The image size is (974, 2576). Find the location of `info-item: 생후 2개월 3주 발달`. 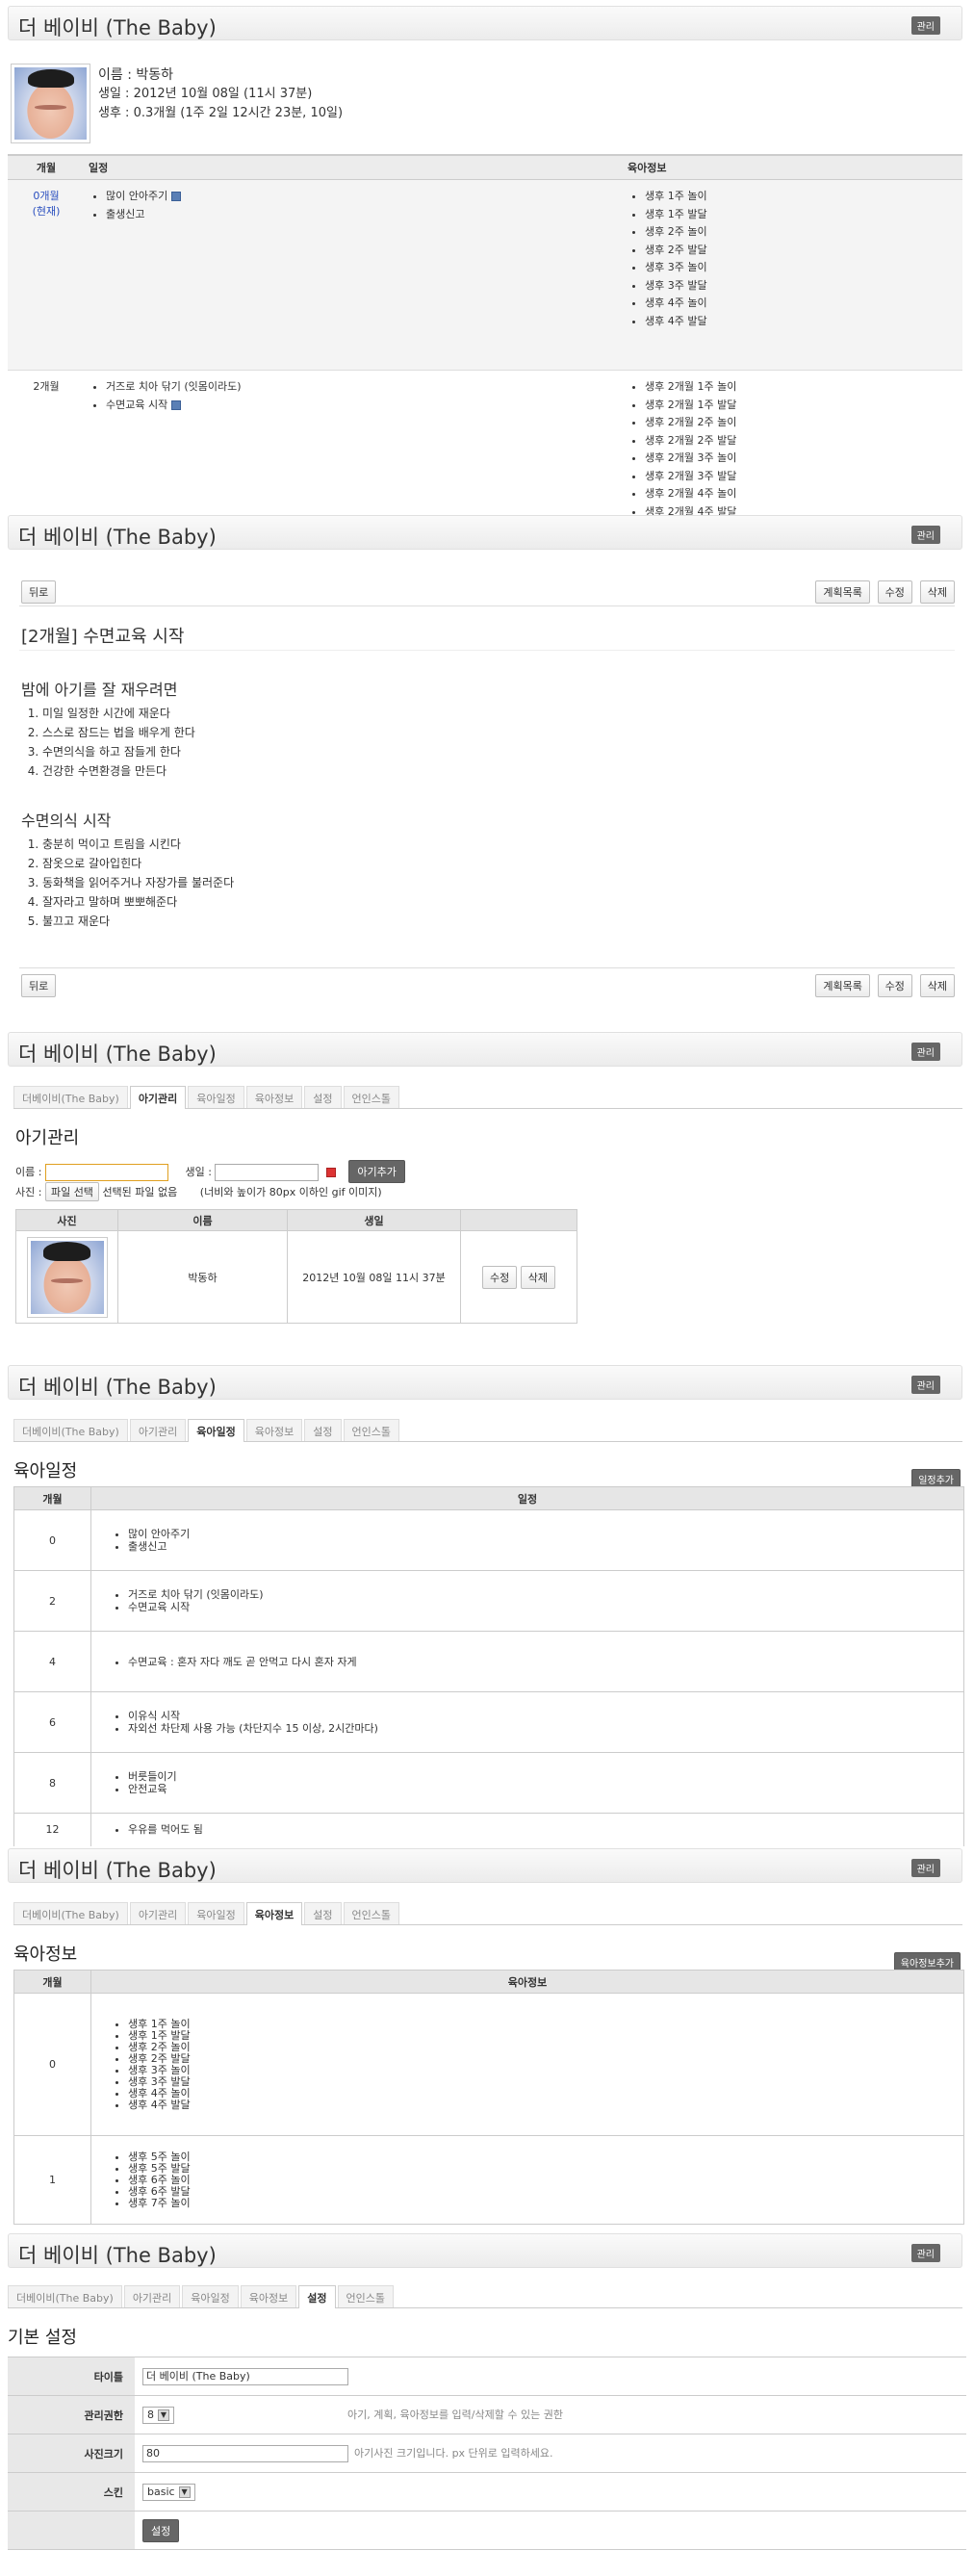

info-item: 생후 2개월 3주 발달 is located at coordinates (802, 477).